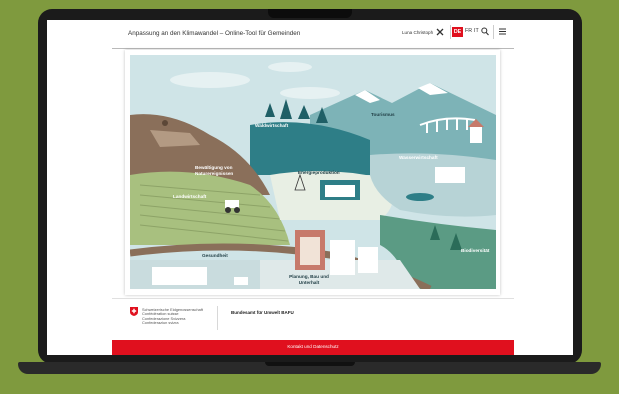 The height and width of the screenshot is (394, 619). I want to click on footer-divider, so click(313, 298).